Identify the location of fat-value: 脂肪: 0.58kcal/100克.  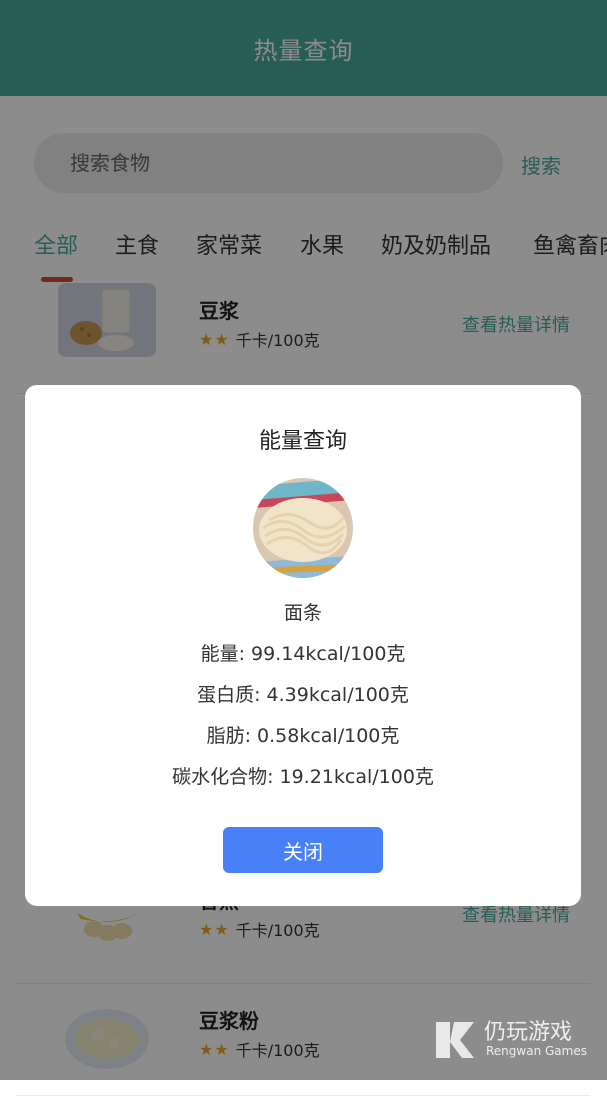
(303, 736).